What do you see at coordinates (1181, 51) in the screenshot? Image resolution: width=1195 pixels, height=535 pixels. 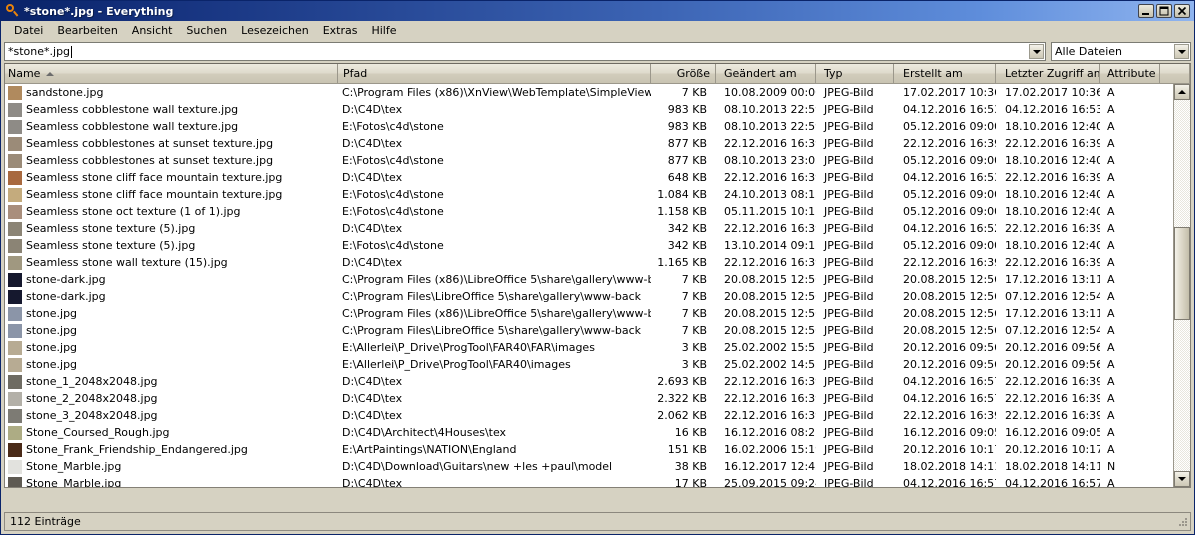 I see `chevron-down-icon` at bounding box center [1181, 51].